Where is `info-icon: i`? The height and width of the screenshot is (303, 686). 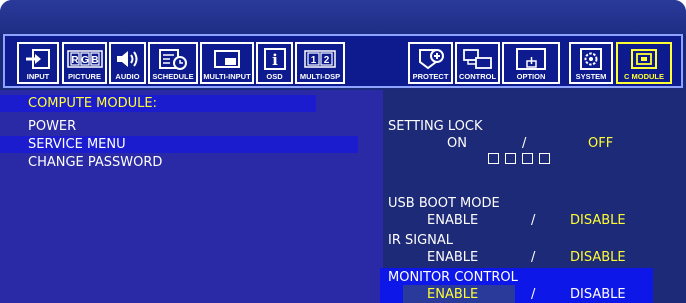 info-icon: i is located at coordinates (274, 59).